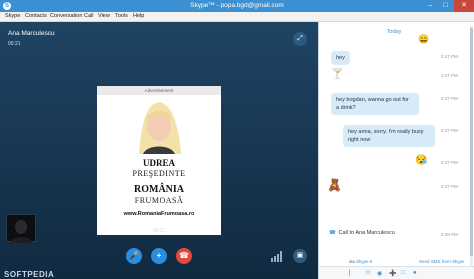 The image size is (474, 279). I want to click on via-selector: via Skype ▾, so click(360, 262).